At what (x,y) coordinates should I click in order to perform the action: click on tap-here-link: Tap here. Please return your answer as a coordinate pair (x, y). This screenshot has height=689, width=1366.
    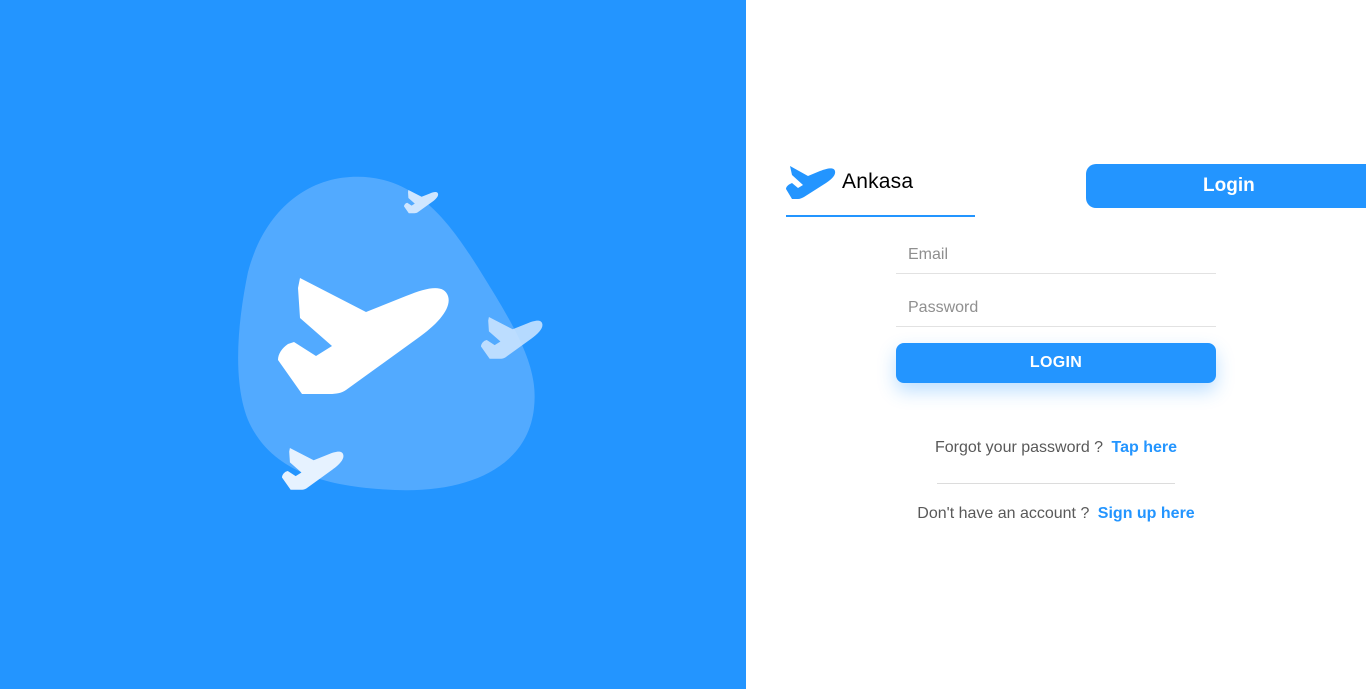
    Looking at the image, I should click on (1145, 447).